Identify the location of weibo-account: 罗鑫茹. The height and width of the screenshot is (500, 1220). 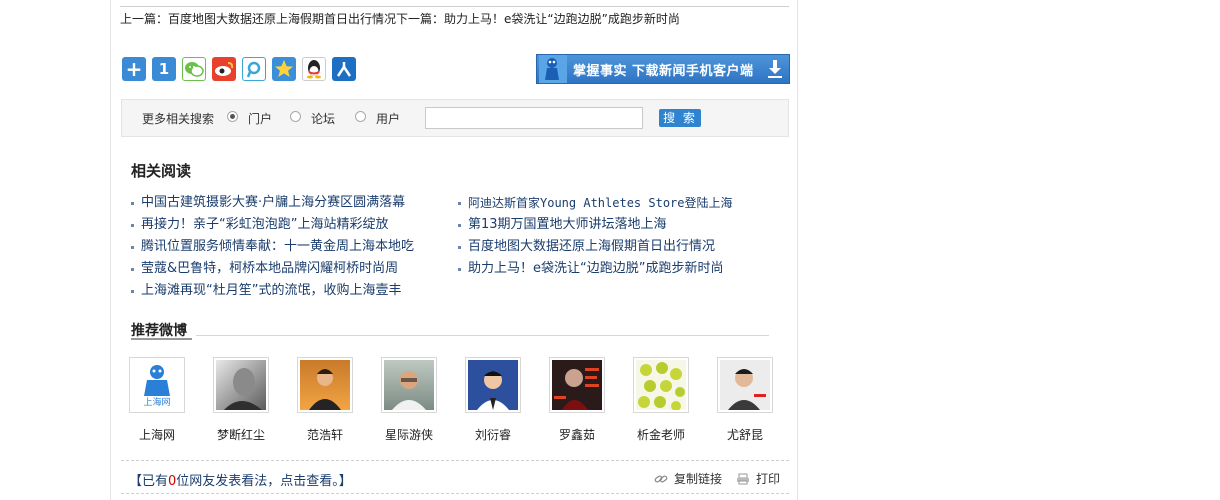
(591, 400).